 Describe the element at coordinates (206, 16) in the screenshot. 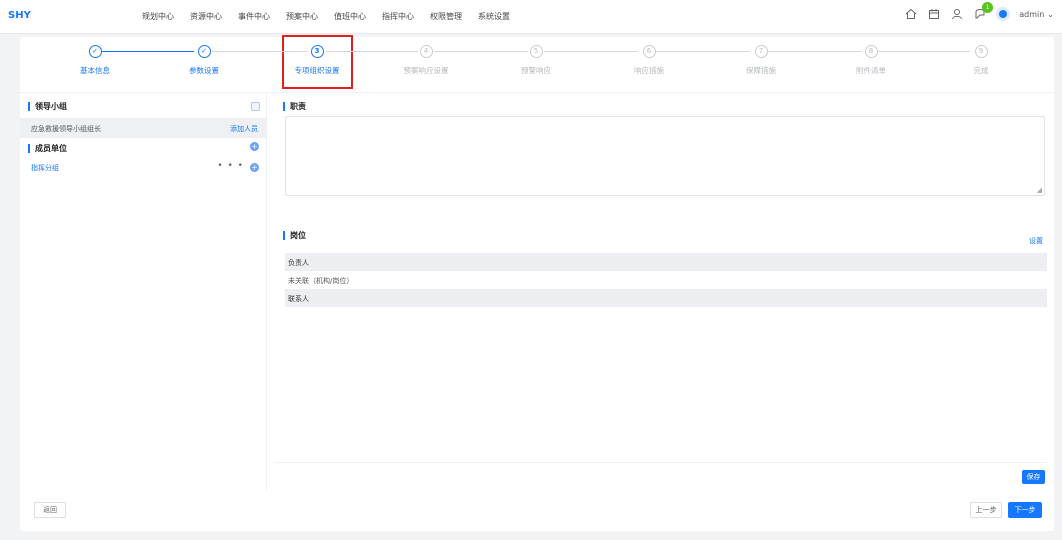

I see `nav-item-resources: 资源中心` at that location.